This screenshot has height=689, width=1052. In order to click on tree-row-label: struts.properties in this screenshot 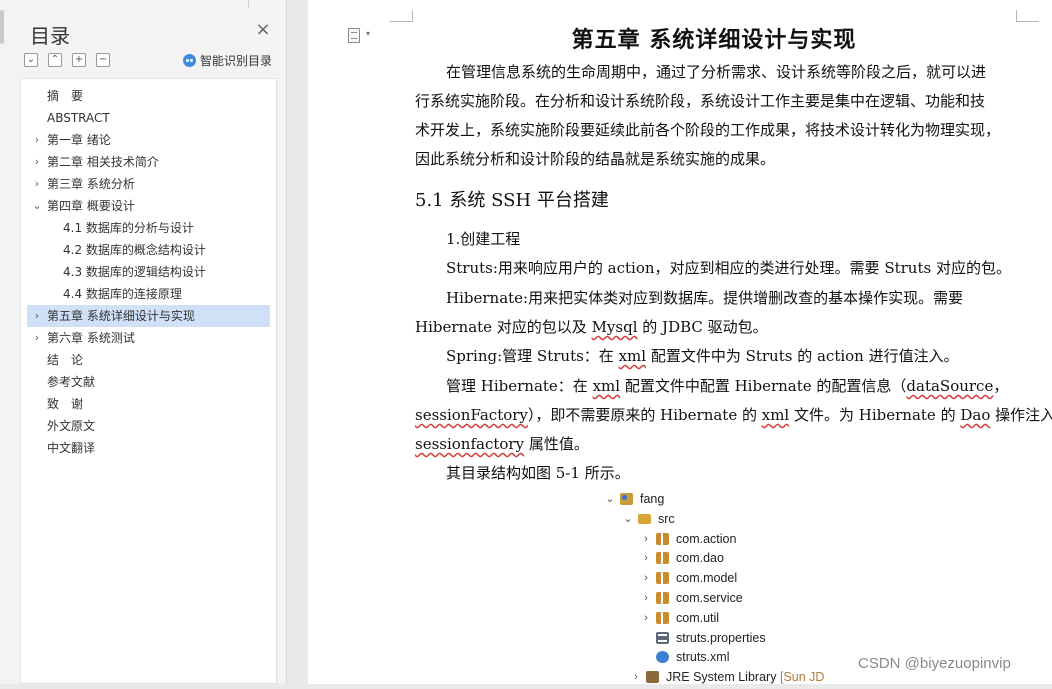, I will do `click(721, 637)`.